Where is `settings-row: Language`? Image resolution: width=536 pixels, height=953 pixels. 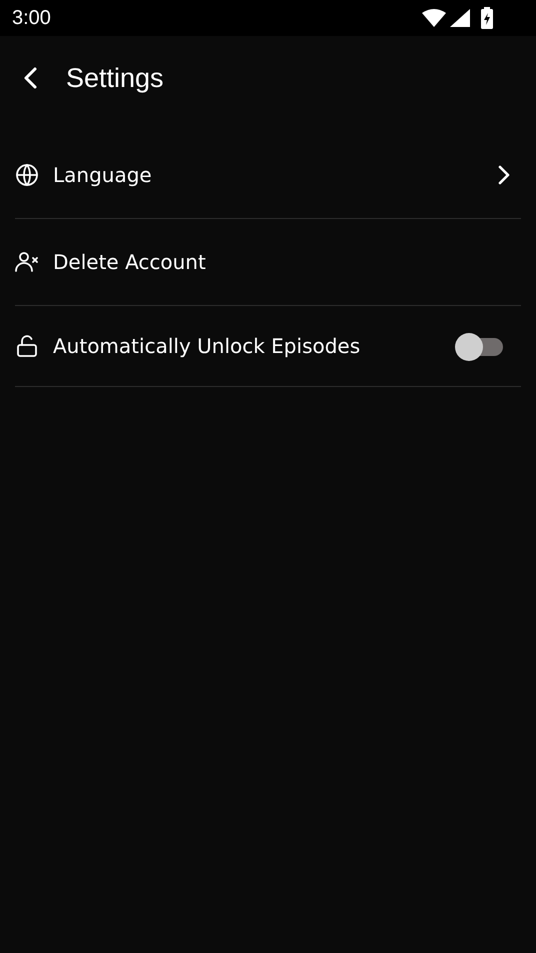
settings-row: Language is located at coordinates (268, 175).